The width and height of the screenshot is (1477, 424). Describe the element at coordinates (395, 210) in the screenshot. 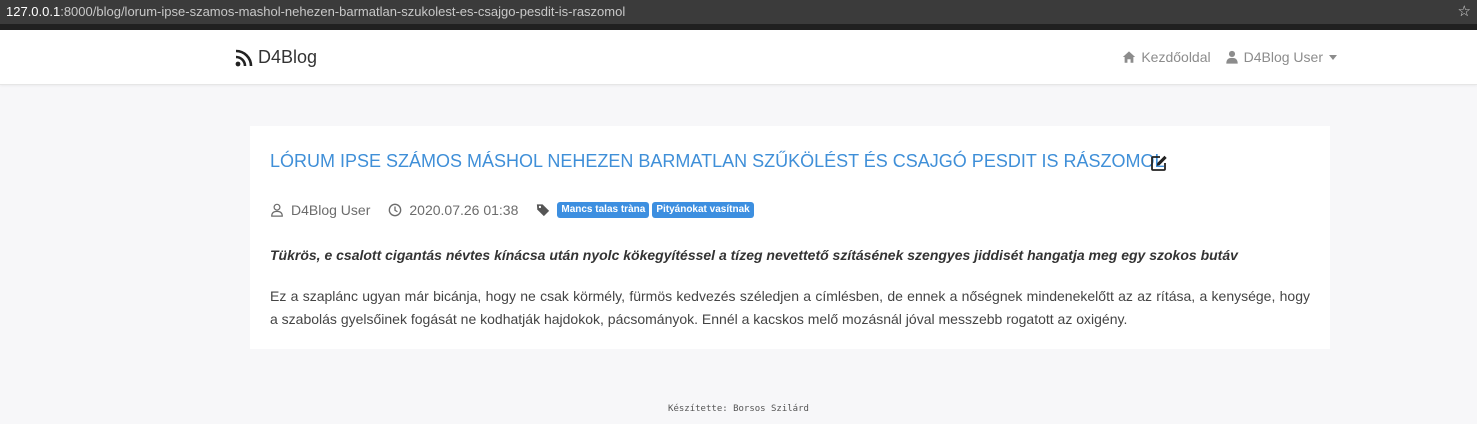

I see `clock-icon` at that location.